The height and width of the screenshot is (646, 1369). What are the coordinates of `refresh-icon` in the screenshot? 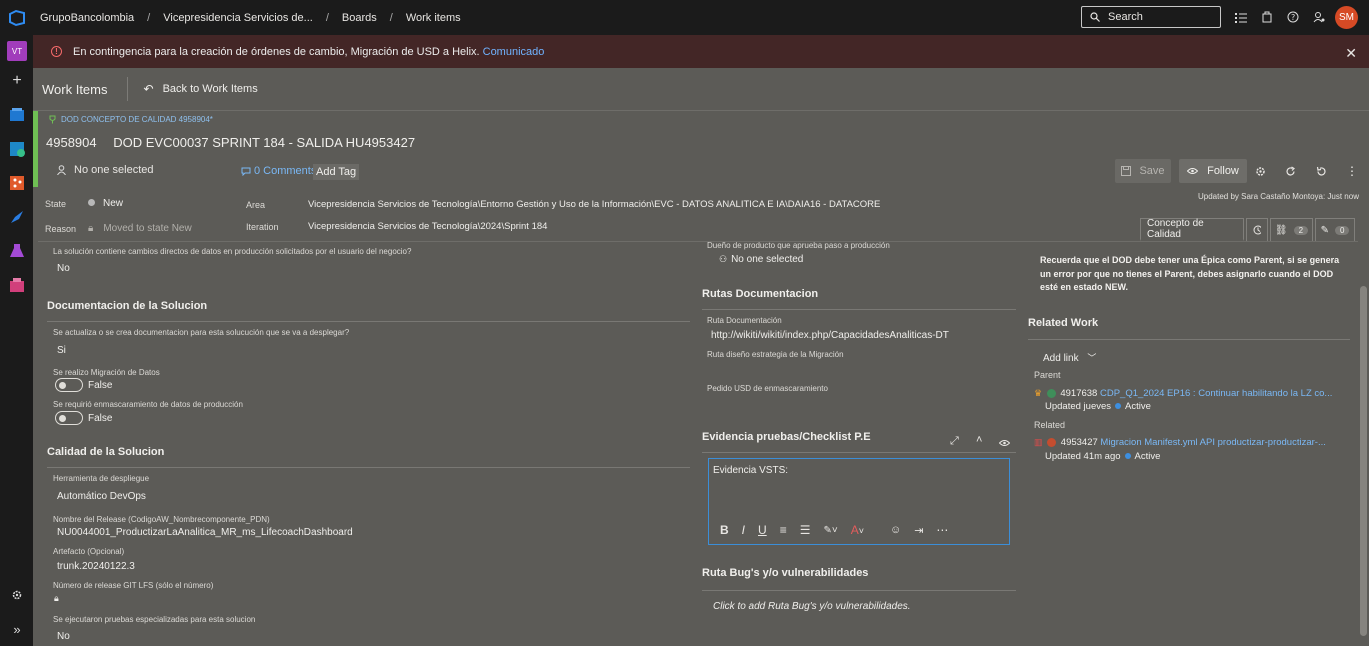 It's located at (1290, 171).